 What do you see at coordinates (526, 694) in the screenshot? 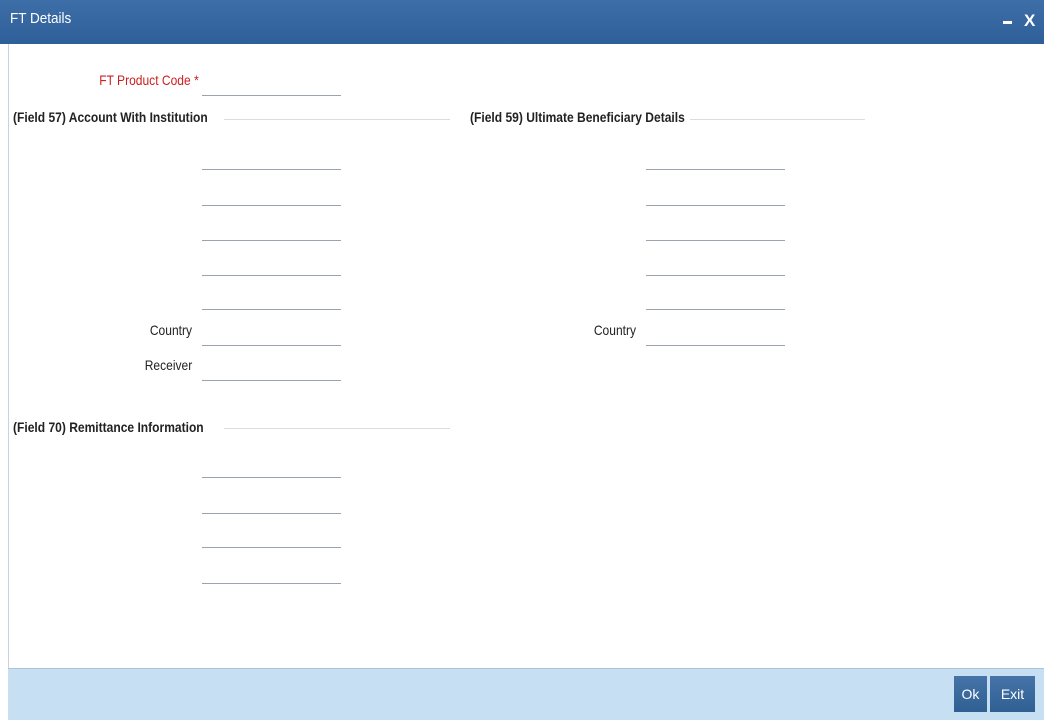
I see `footer-bar` at bounding box center [526, 694].